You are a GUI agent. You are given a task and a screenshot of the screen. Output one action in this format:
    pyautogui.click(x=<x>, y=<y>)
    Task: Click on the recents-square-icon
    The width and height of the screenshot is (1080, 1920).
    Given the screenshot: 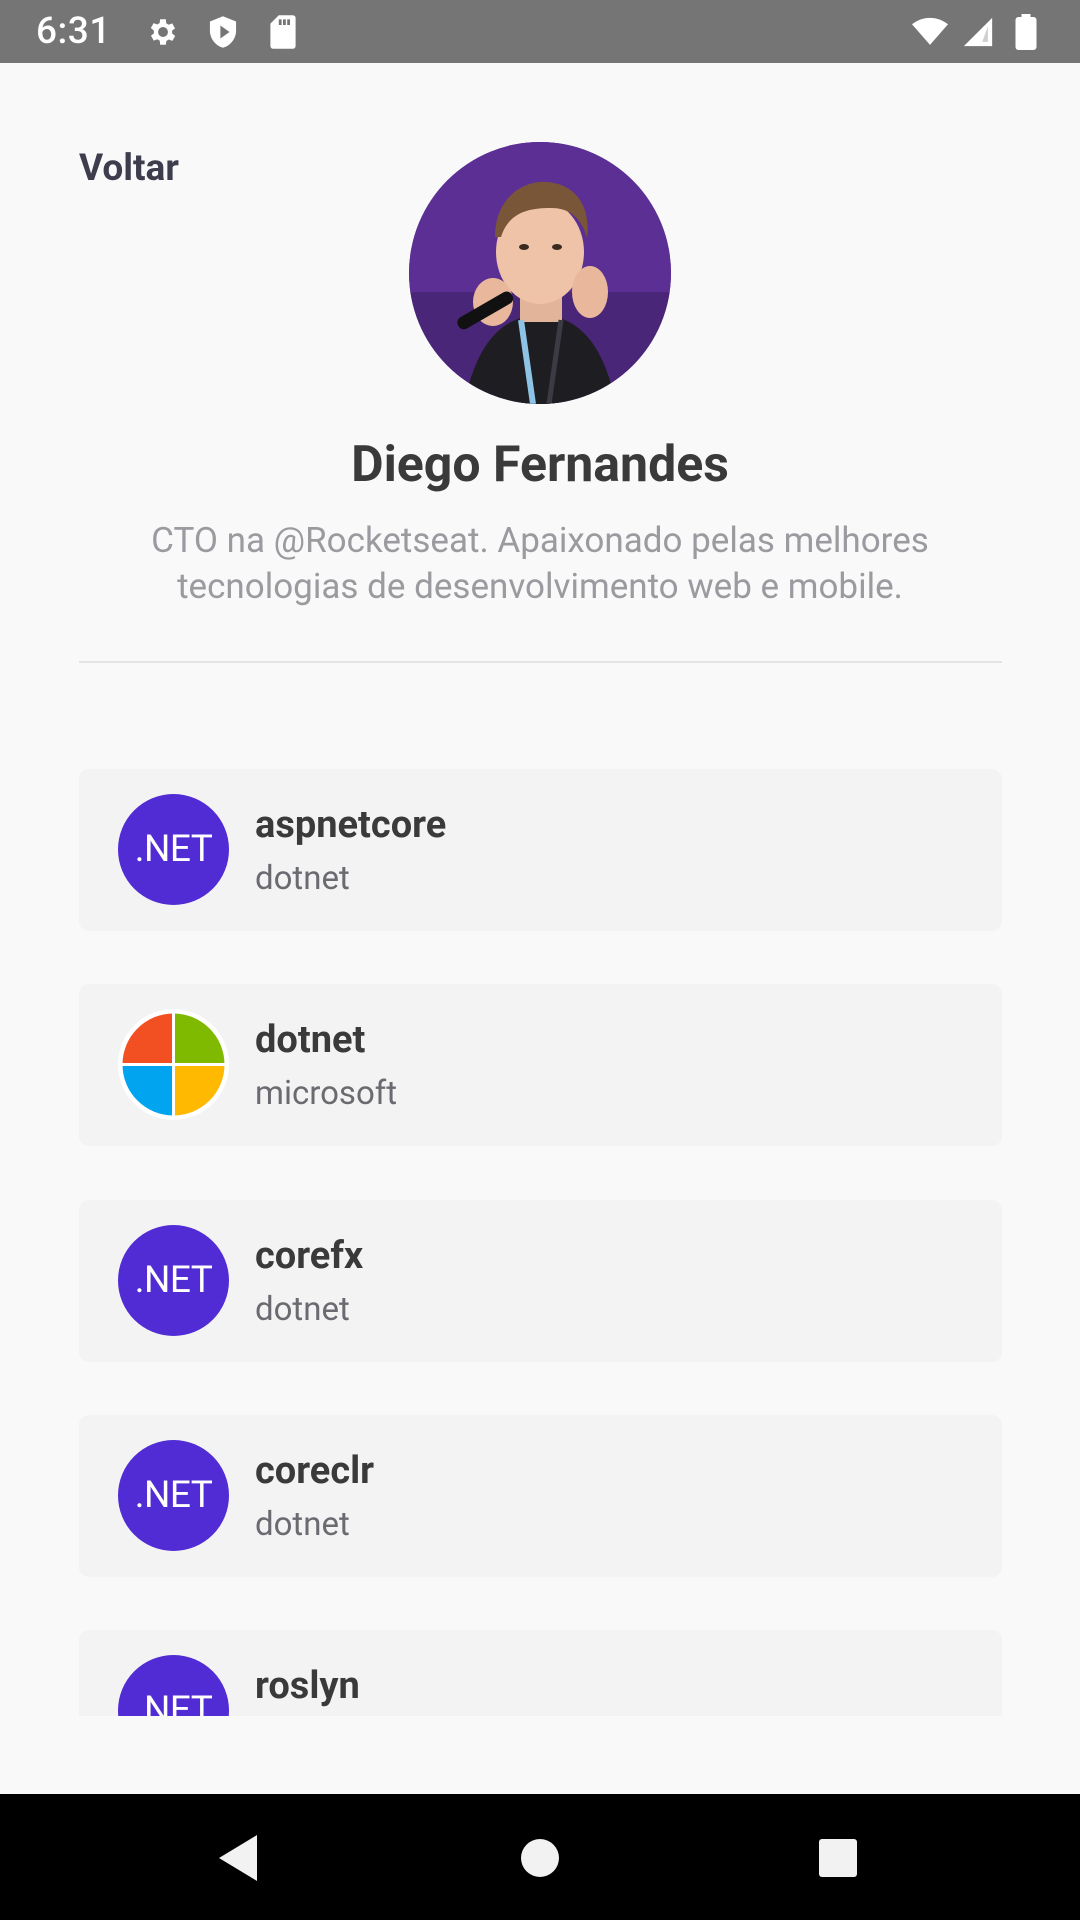 What is the action you would take?
    pyautogui.click(x=838, y=1858)
    